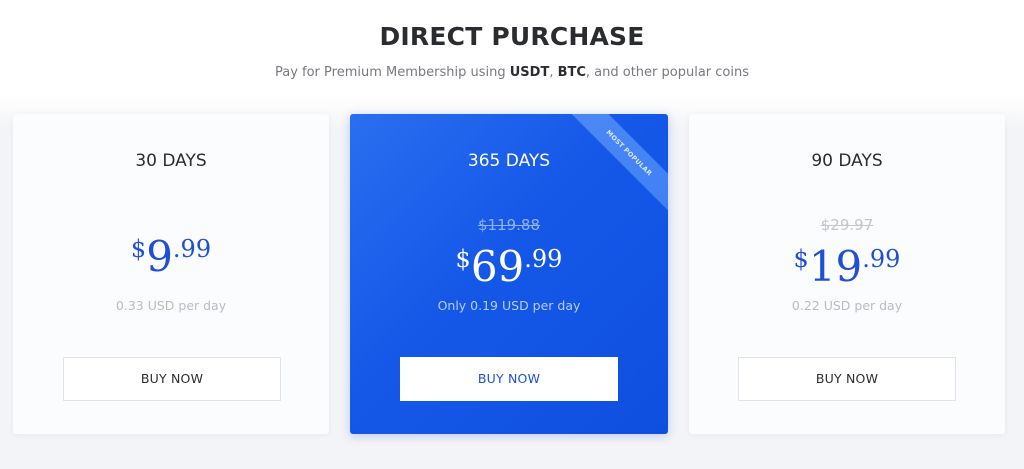  I want to click on buy-now-button-30-days: BUY NOW, so click(172, 379).